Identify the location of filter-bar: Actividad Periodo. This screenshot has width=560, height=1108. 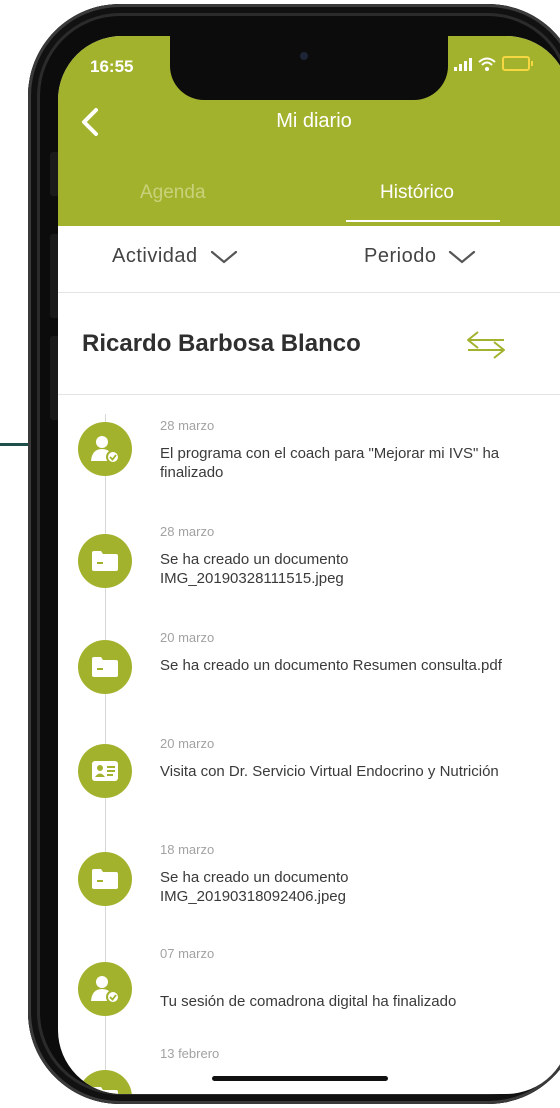
(309, 259).